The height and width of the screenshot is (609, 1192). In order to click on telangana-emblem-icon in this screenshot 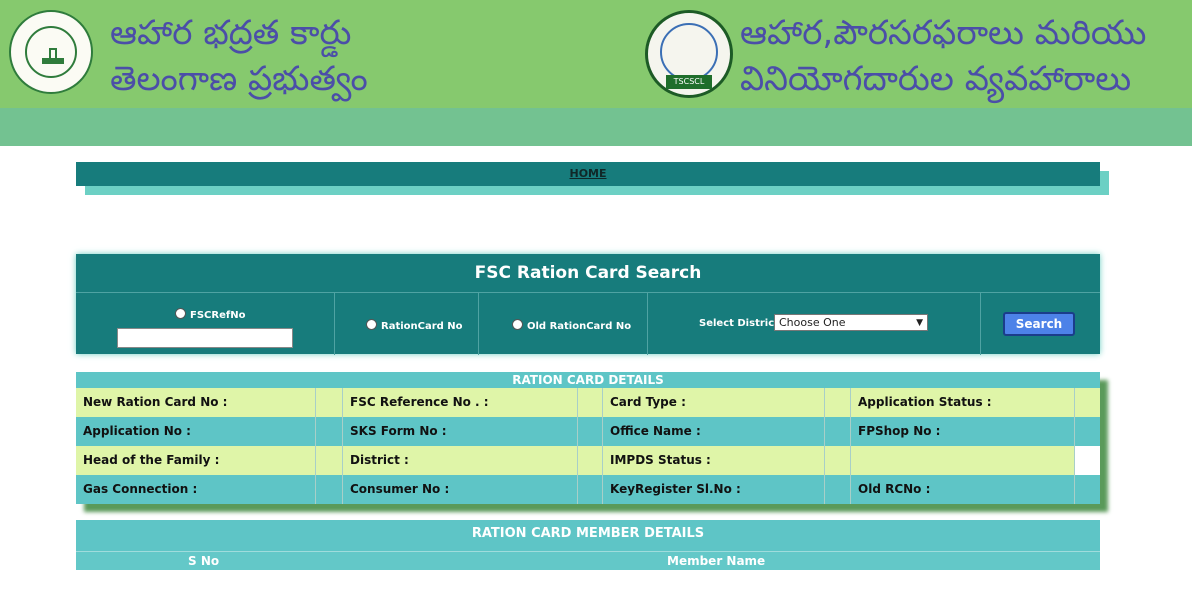, I will do `click(51, 52)`.